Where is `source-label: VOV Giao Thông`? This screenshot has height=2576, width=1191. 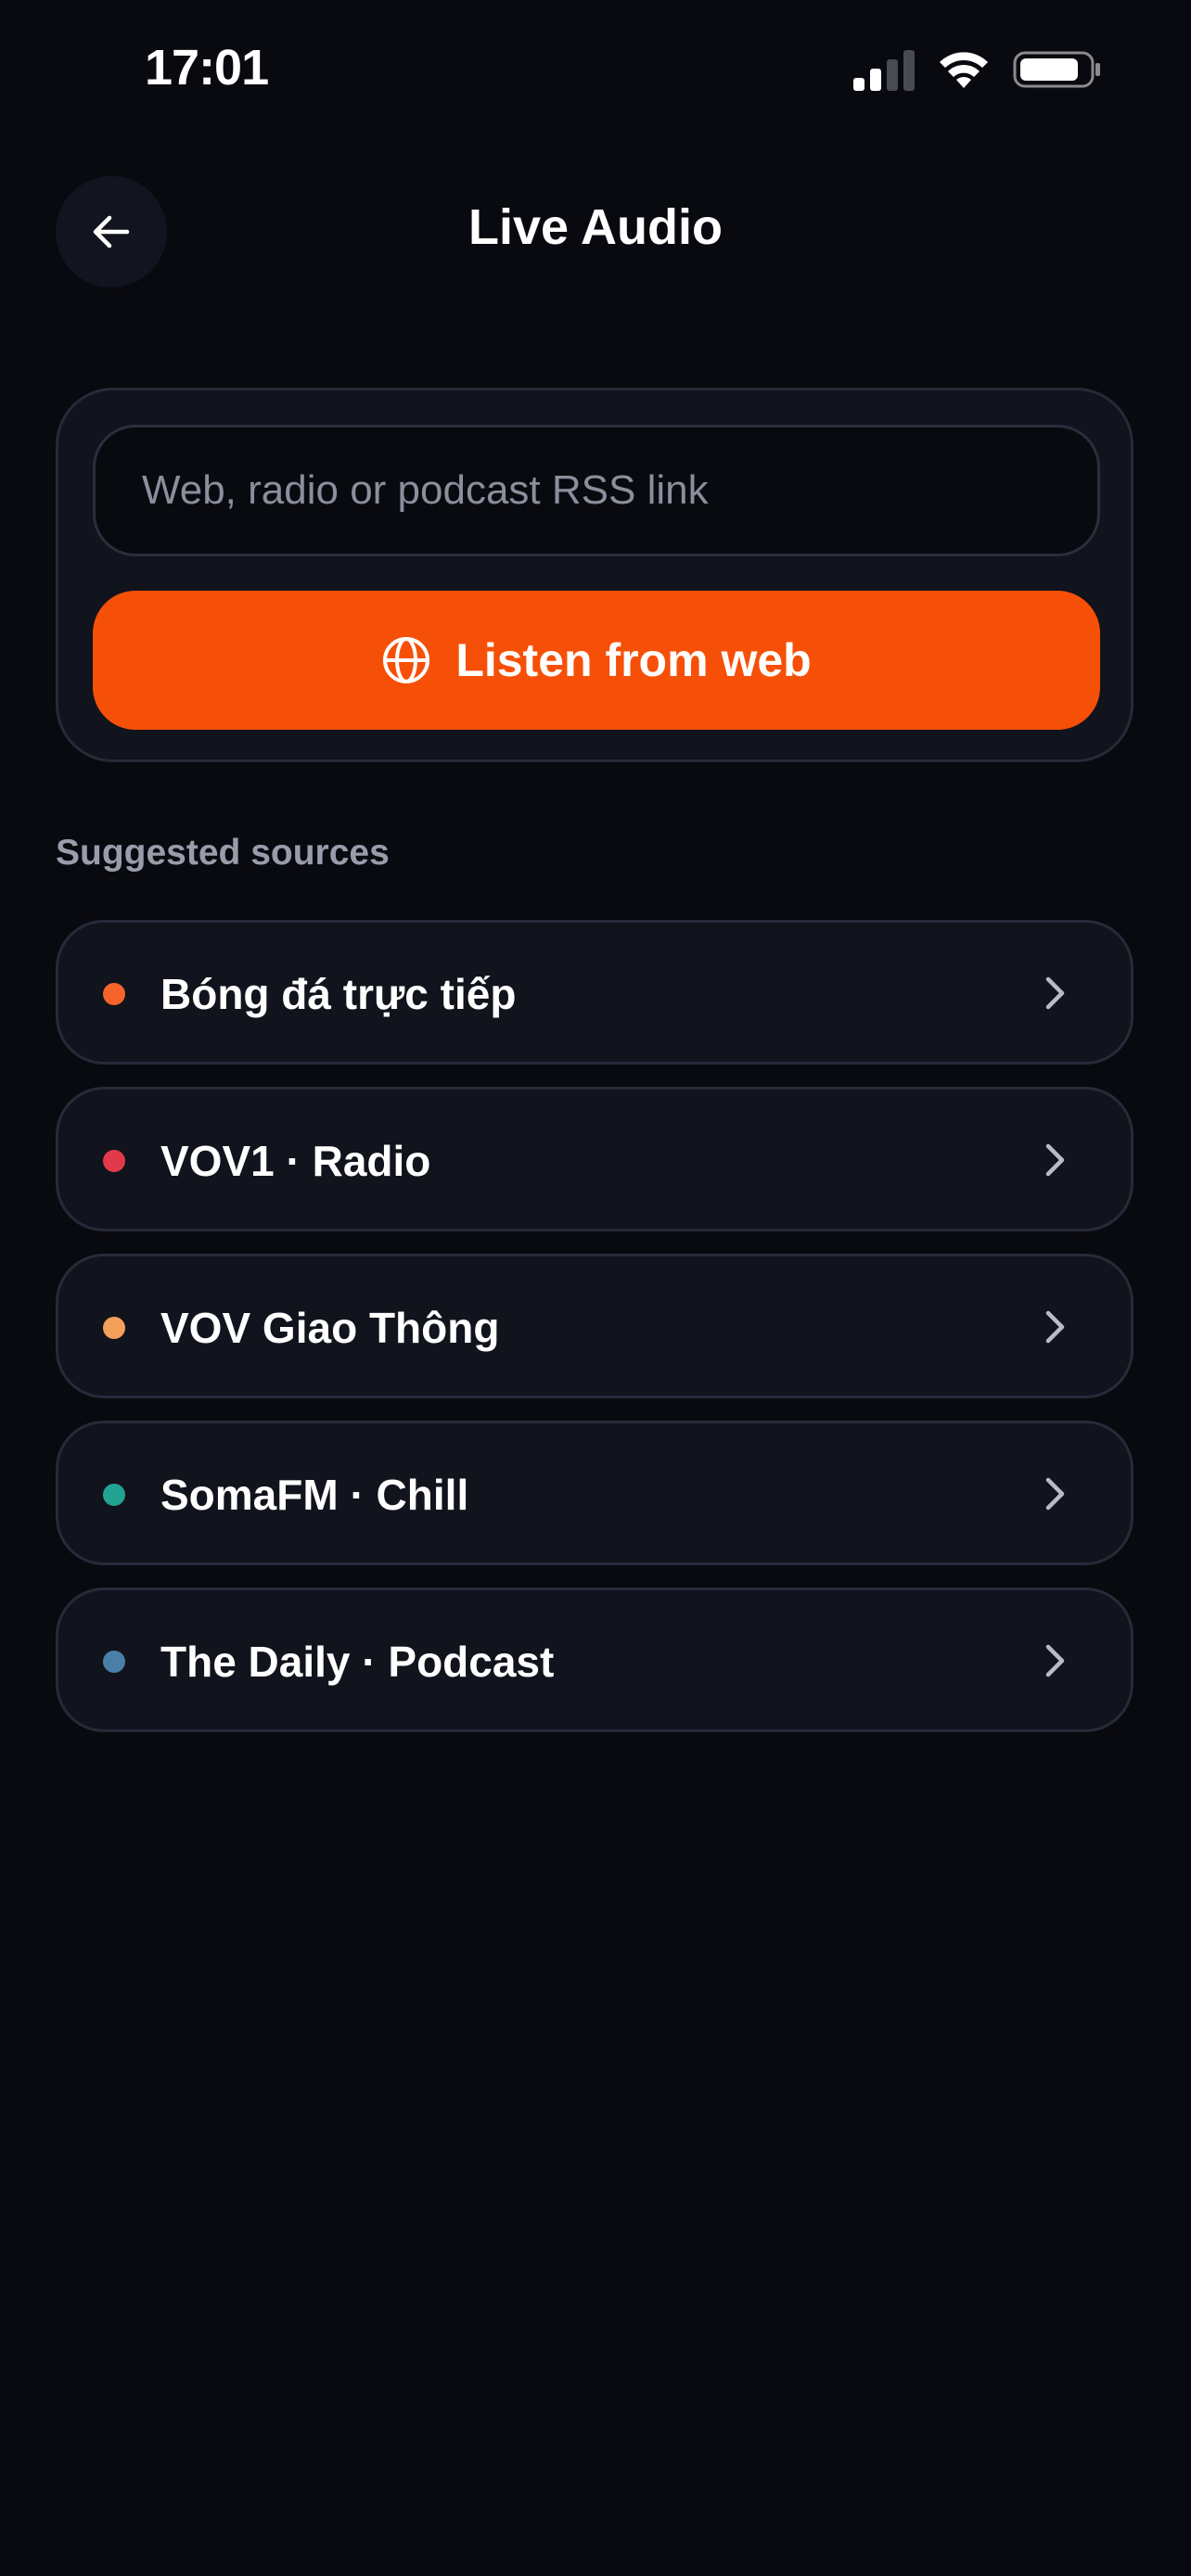 source-label: VOV Giao Thông is located at coordinates (330, 1328).